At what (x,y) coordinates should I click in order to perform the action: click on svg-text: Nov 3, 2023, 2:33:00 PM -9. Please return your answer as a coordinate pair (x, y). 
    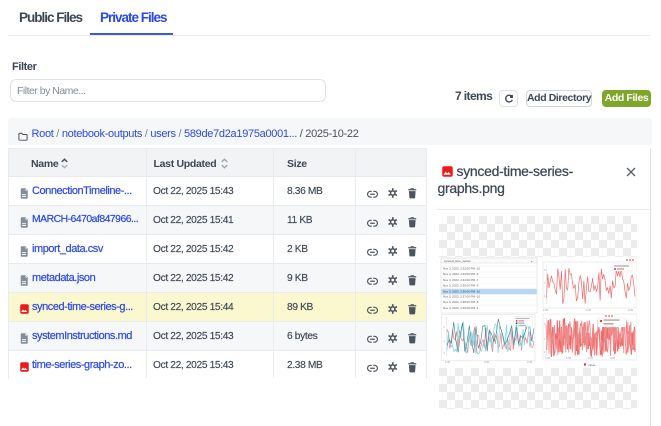
    Looking at the image, I should click on (461, 274).